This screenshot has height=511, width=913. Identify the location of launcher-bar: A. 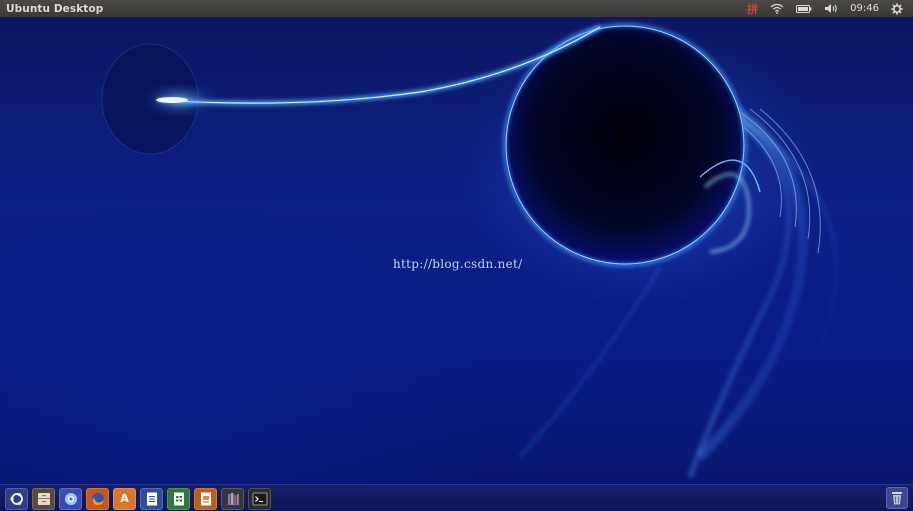
(456, 497).